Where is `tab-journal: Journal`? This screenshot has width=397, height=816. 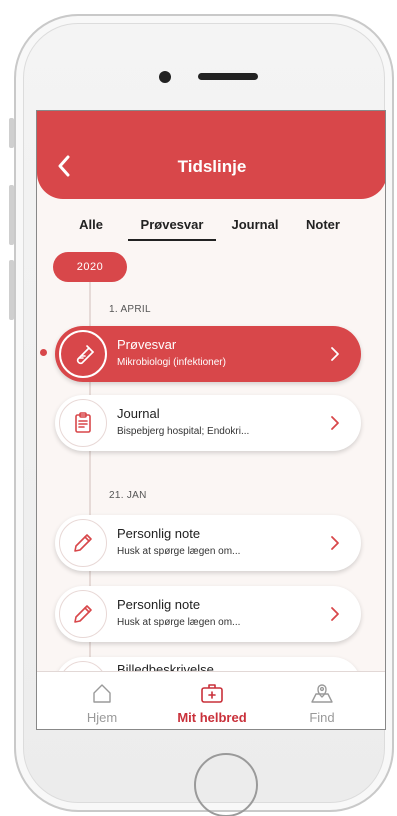 tab-journal: Journal is located at coordinates (255, 230).